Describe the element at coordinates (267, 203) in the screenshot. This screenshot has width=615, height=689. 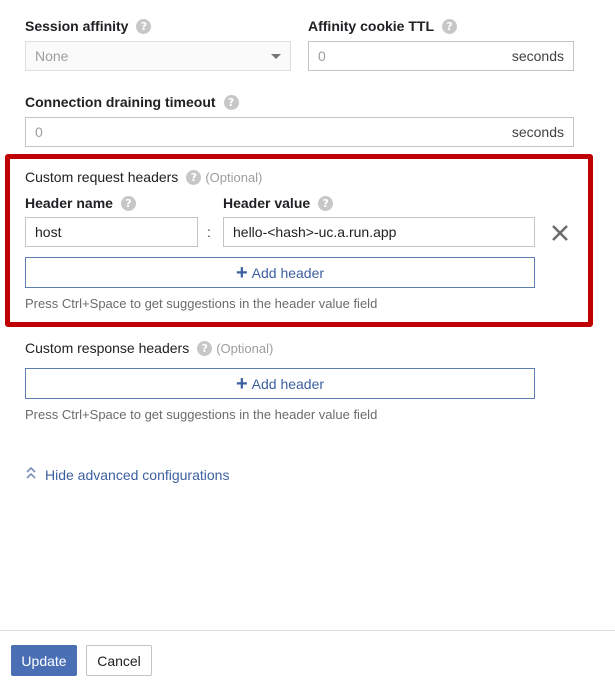
I see `header-value-label: Header value` at that location.